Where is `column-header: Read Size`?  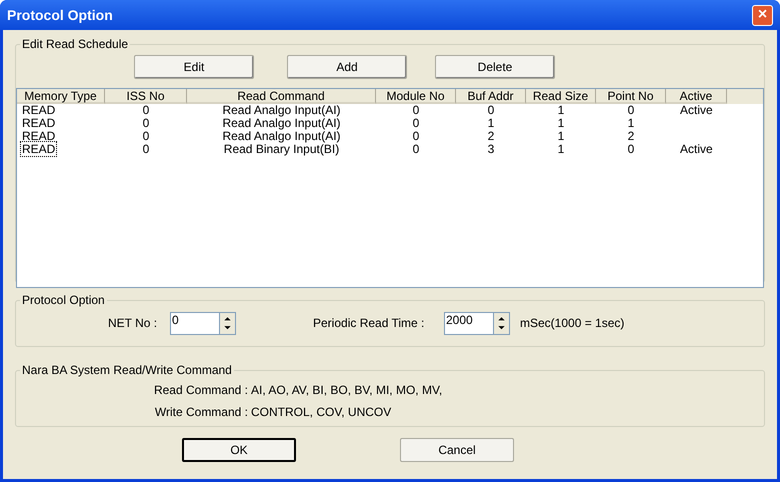 column-header: Read Size is located at coordinates (561, 96).